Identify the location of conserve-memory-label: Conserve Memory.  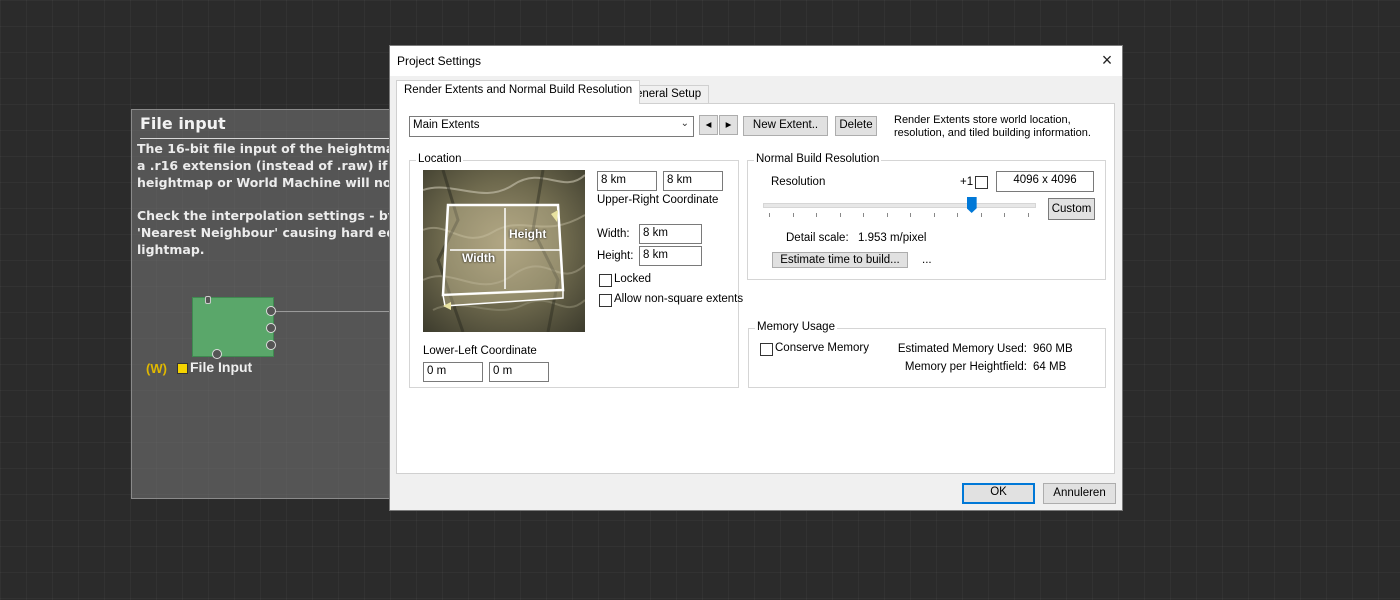
(822, 348).